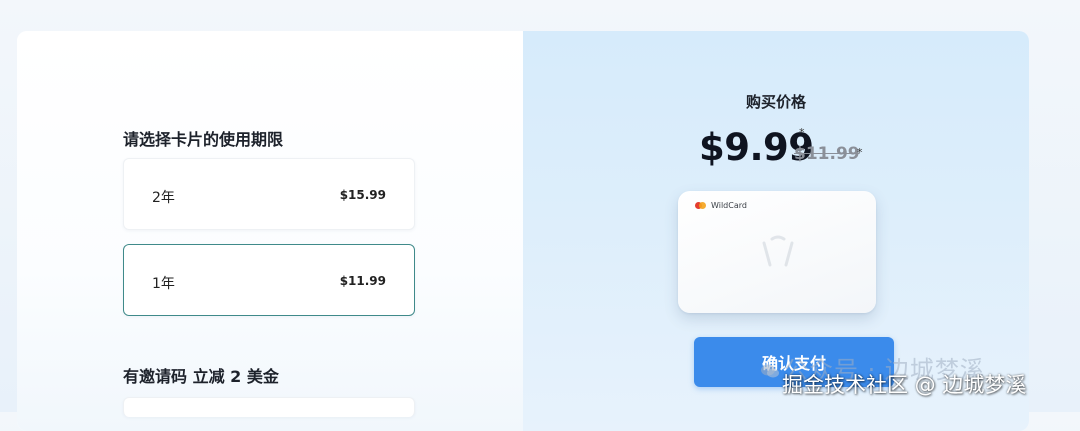 The image size is (1080, 431). What do you see at coordinates (269, 280) in the screenshot?
I see `option-1-year: 1年 $11.99` at bounding box center [269, 280].